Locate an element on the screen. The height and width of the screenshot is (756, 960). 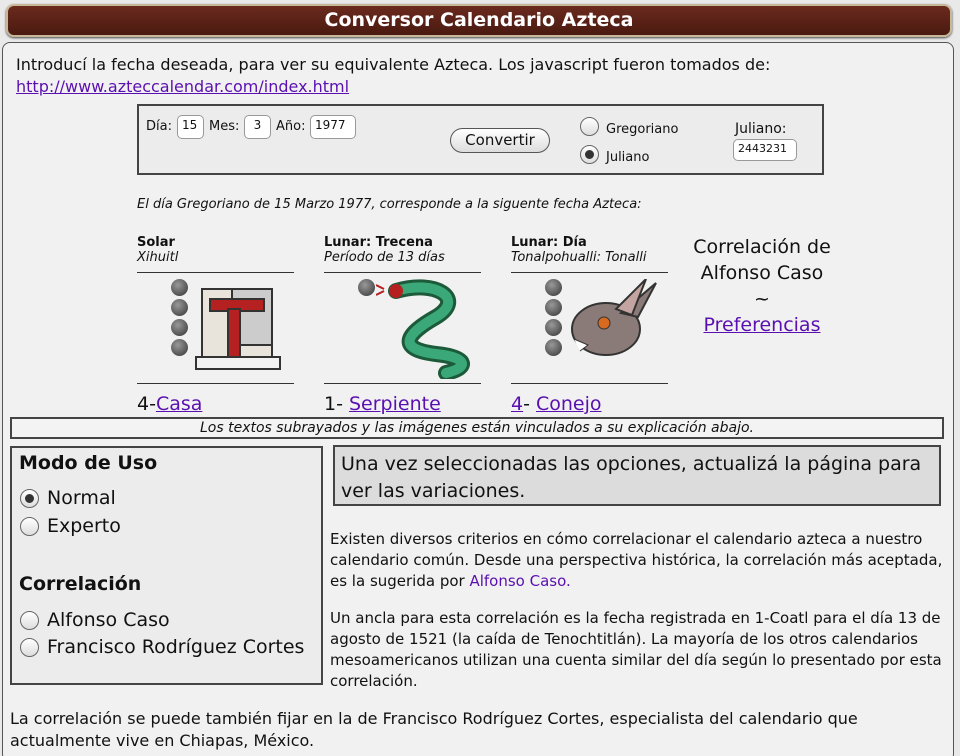
gregoriano-radio is located at coordinates (589, 126).